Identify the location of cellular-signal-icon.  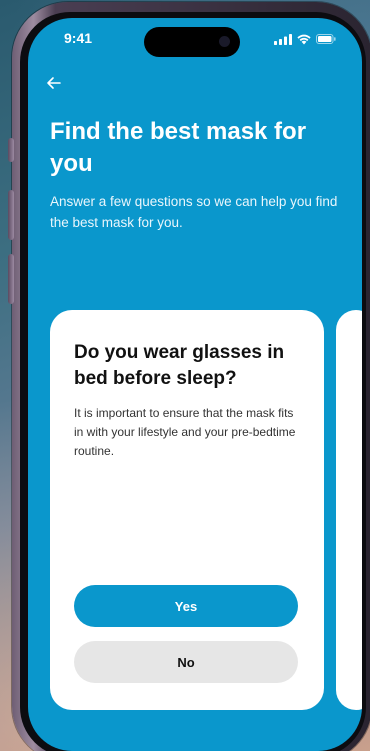
(283, 39).